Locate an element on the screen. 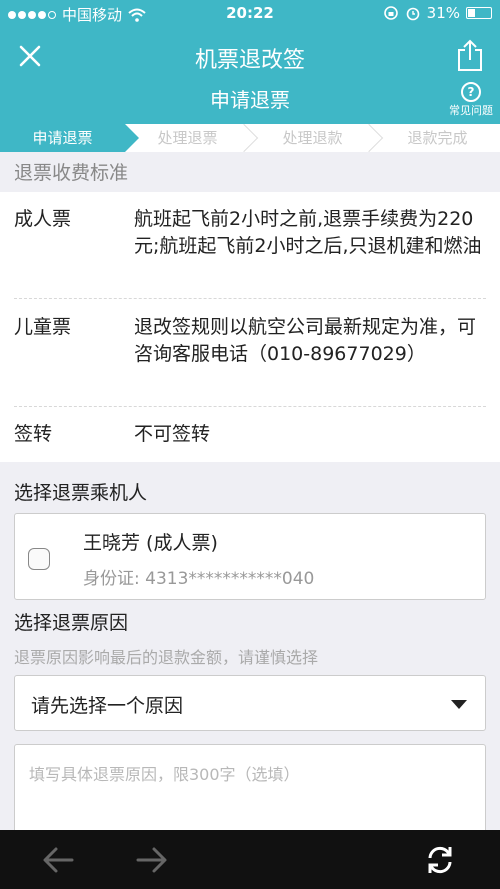 Image resolution: width=500 pixels, height=889 pixels. page-subtitle: 申请退票 is located at coordinates (250, 100).